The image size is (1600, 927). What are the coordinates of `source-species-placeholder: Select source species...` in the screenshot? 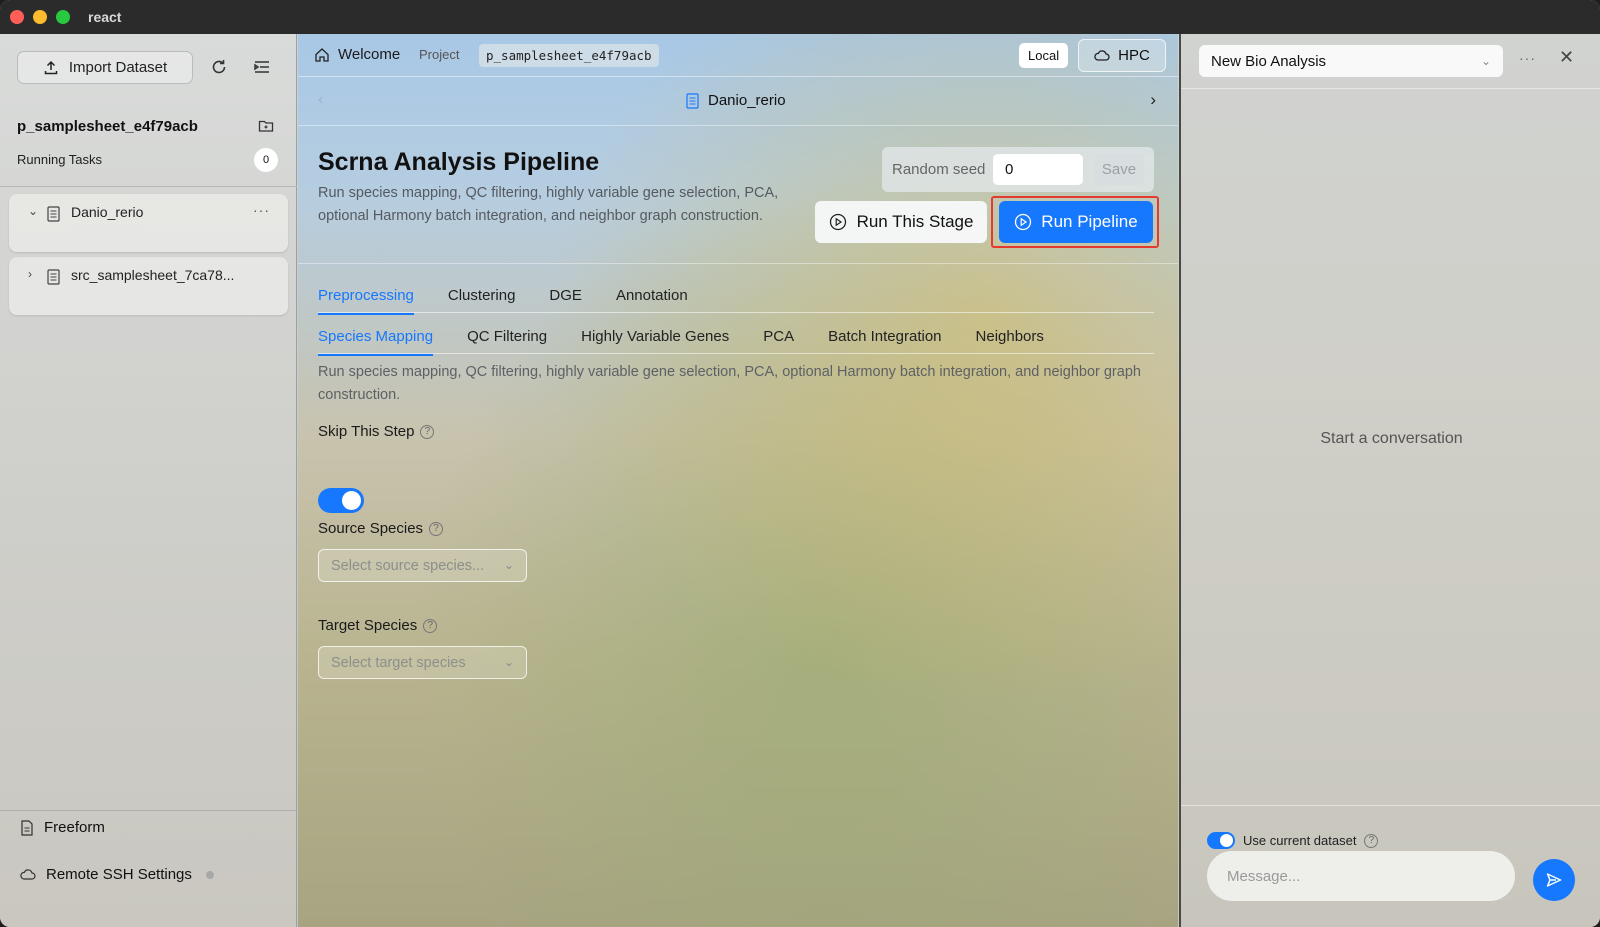 It's located at (408, 565).